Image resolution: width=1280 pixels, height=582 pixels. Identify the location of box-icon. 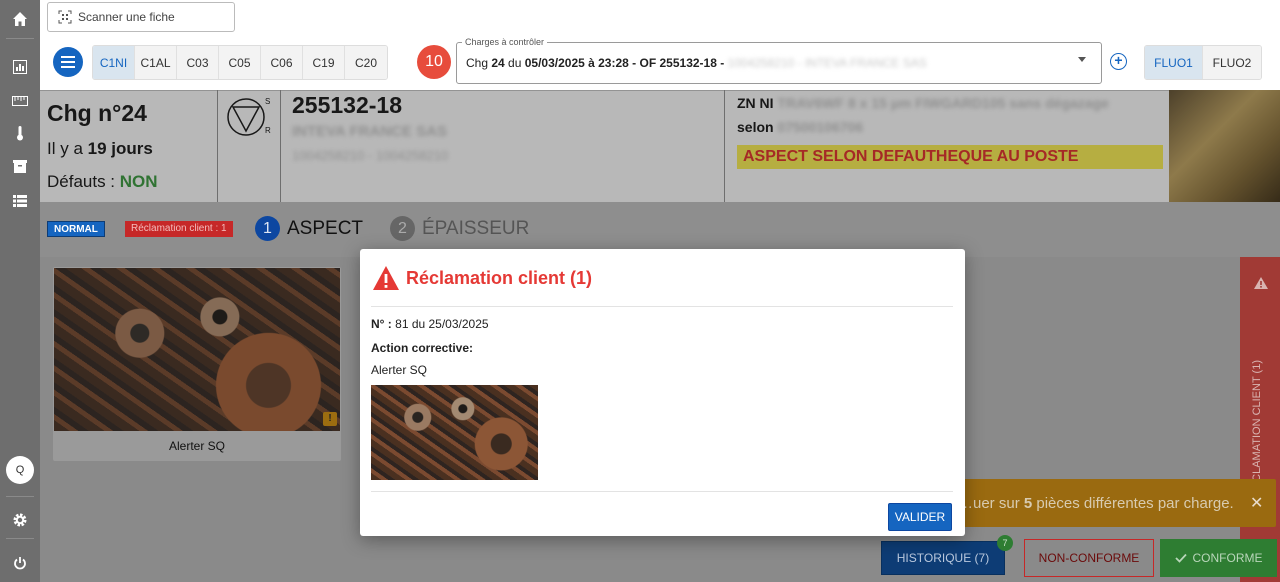
(20, 167).